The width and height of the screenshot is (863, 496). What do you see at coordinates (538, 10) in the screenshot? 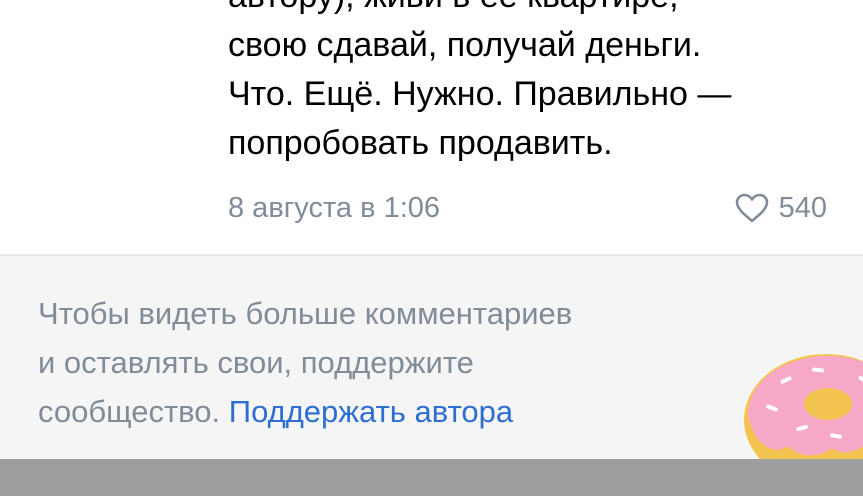
I see `comment-line: автору), живи в её квартире,` at bounding box center [538, 10].